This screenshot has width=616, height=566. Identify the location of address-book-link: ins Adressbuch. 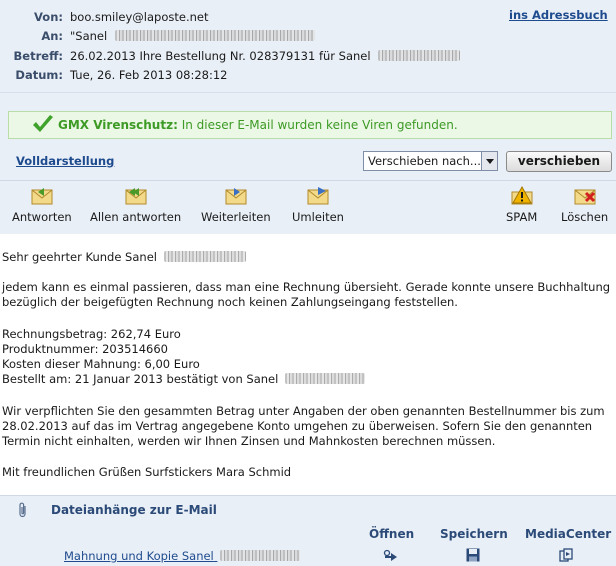
(558, 15).